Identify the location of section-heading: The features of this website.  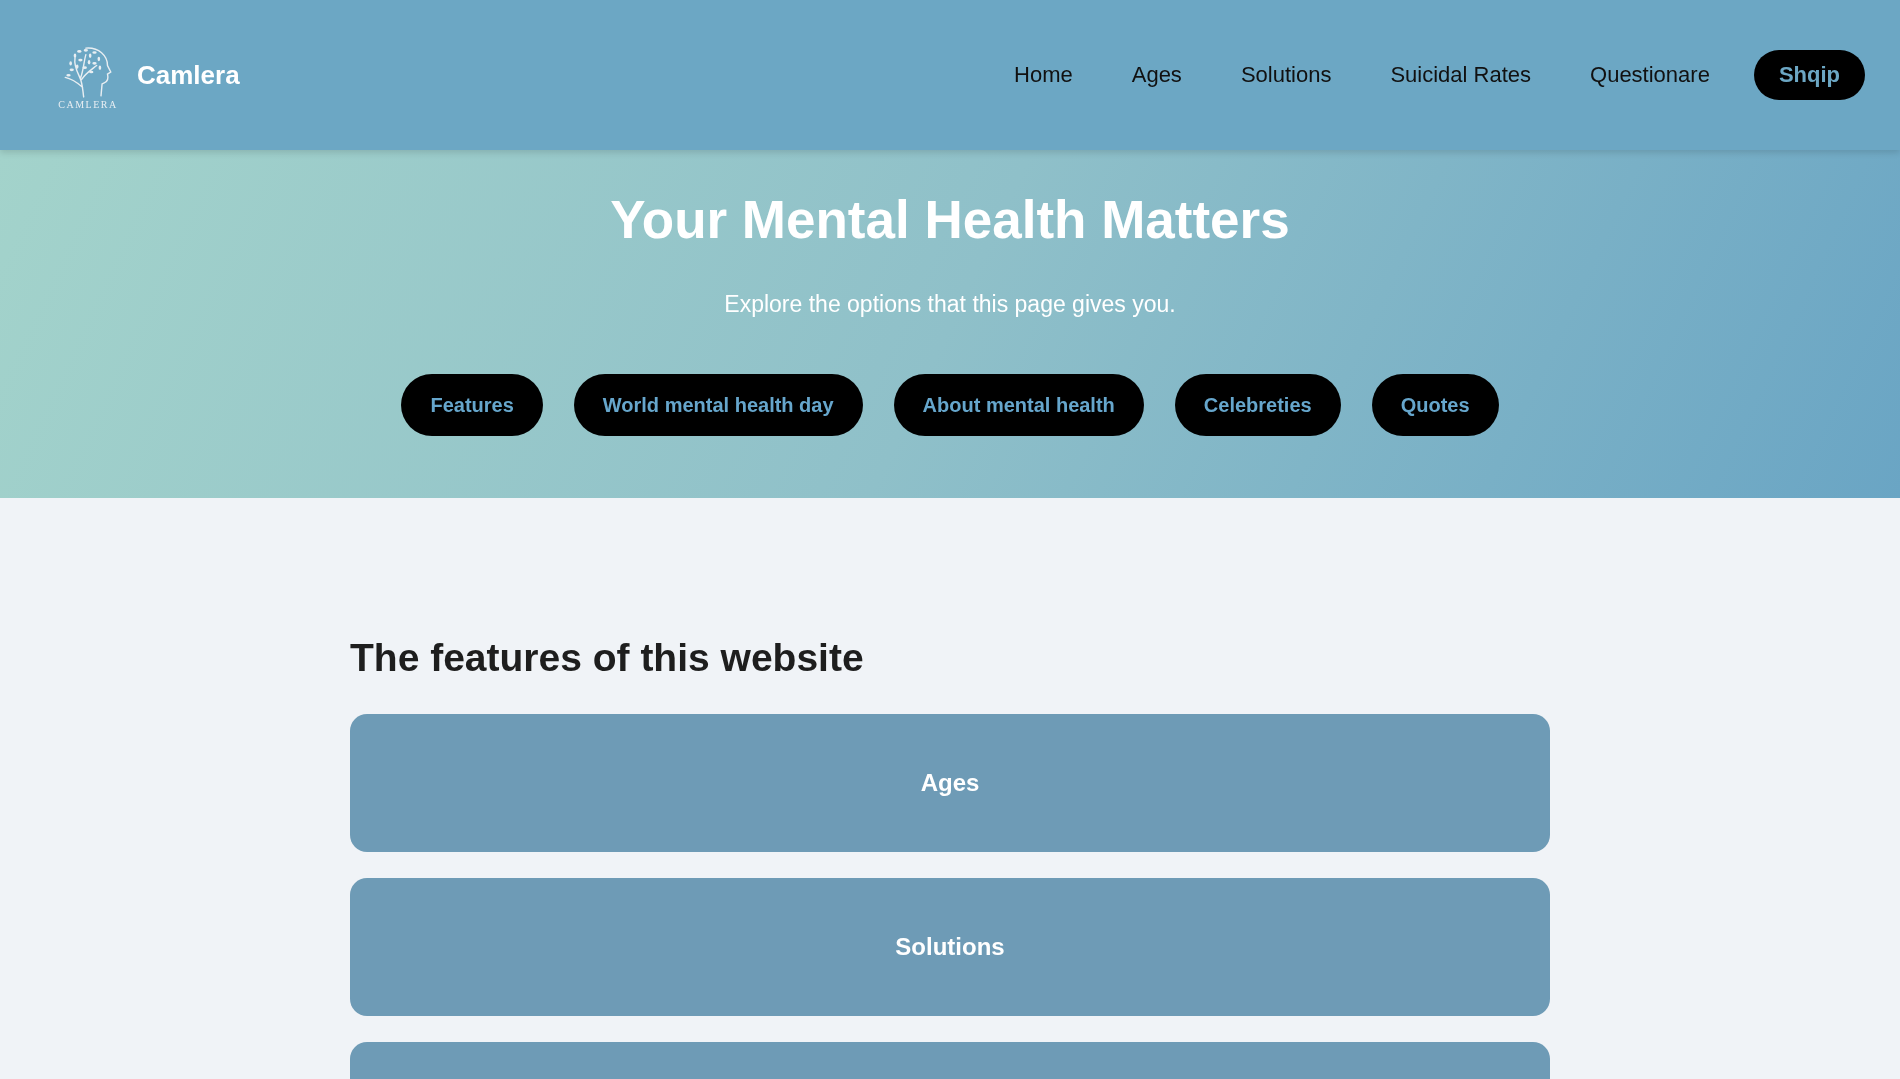
(607, 658).